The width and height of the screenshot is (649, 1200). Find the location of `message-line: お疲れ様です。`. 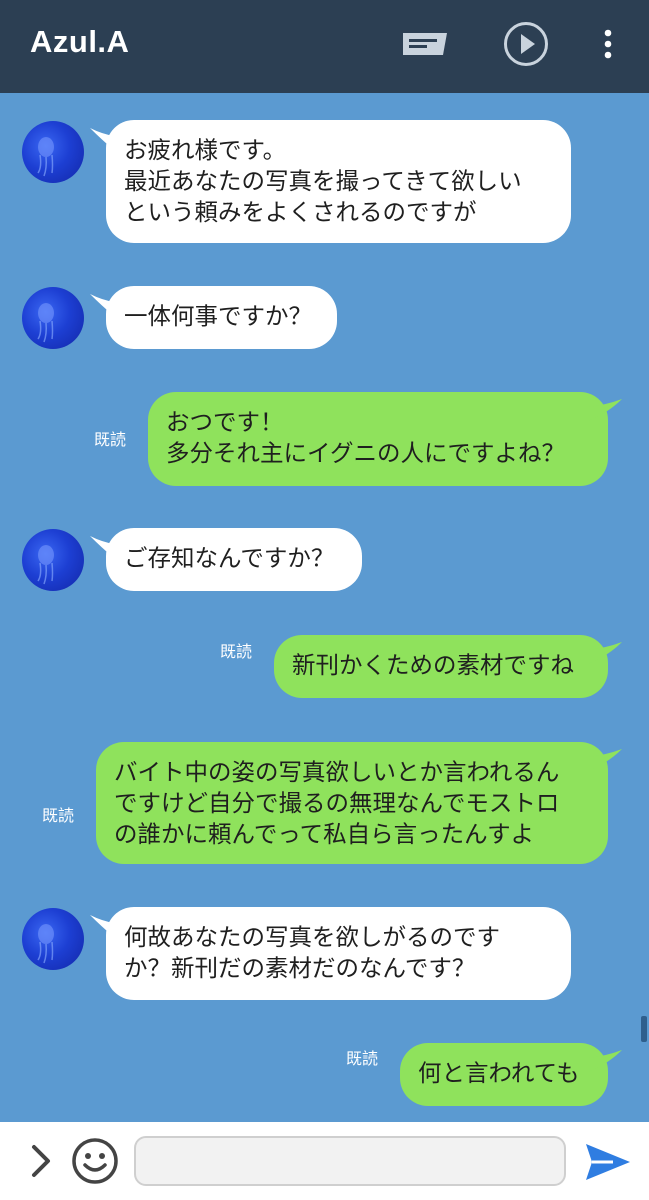

message-line: お疲れ様です。 is located at coordinates (205, 150).